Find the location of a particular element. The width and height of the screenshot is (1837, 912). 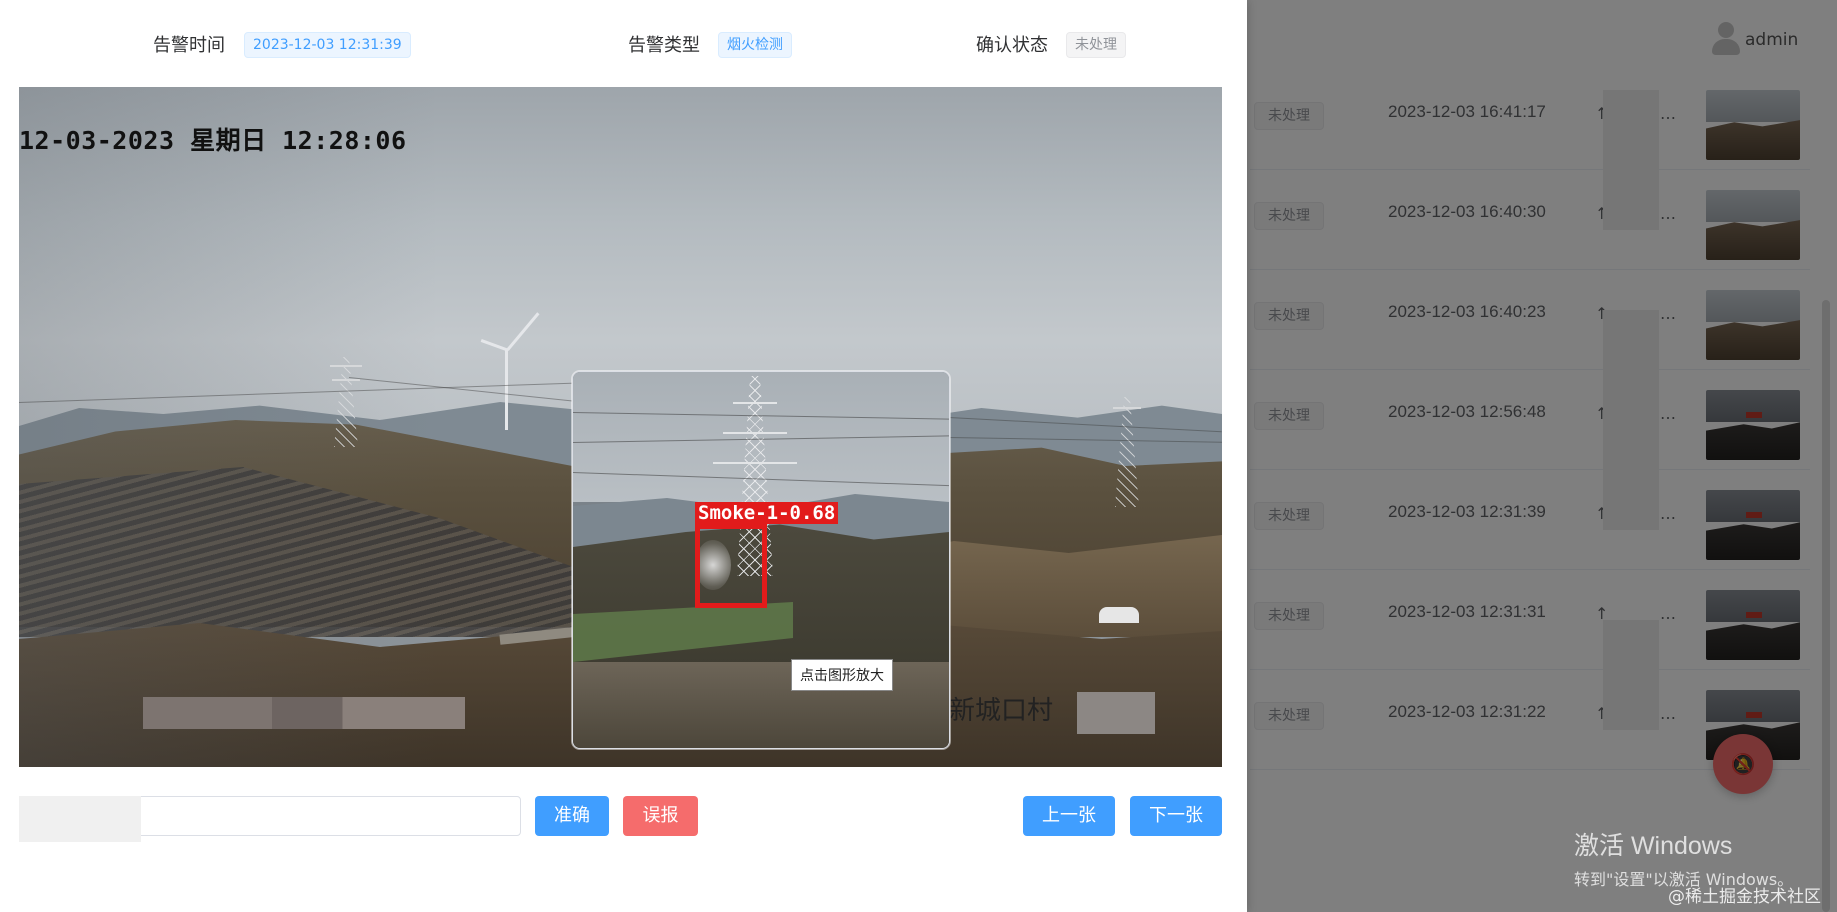

camera-timestamp-overlay: 12-03-2023 星期日 12:28:06 is located at coordinates (213, 140).